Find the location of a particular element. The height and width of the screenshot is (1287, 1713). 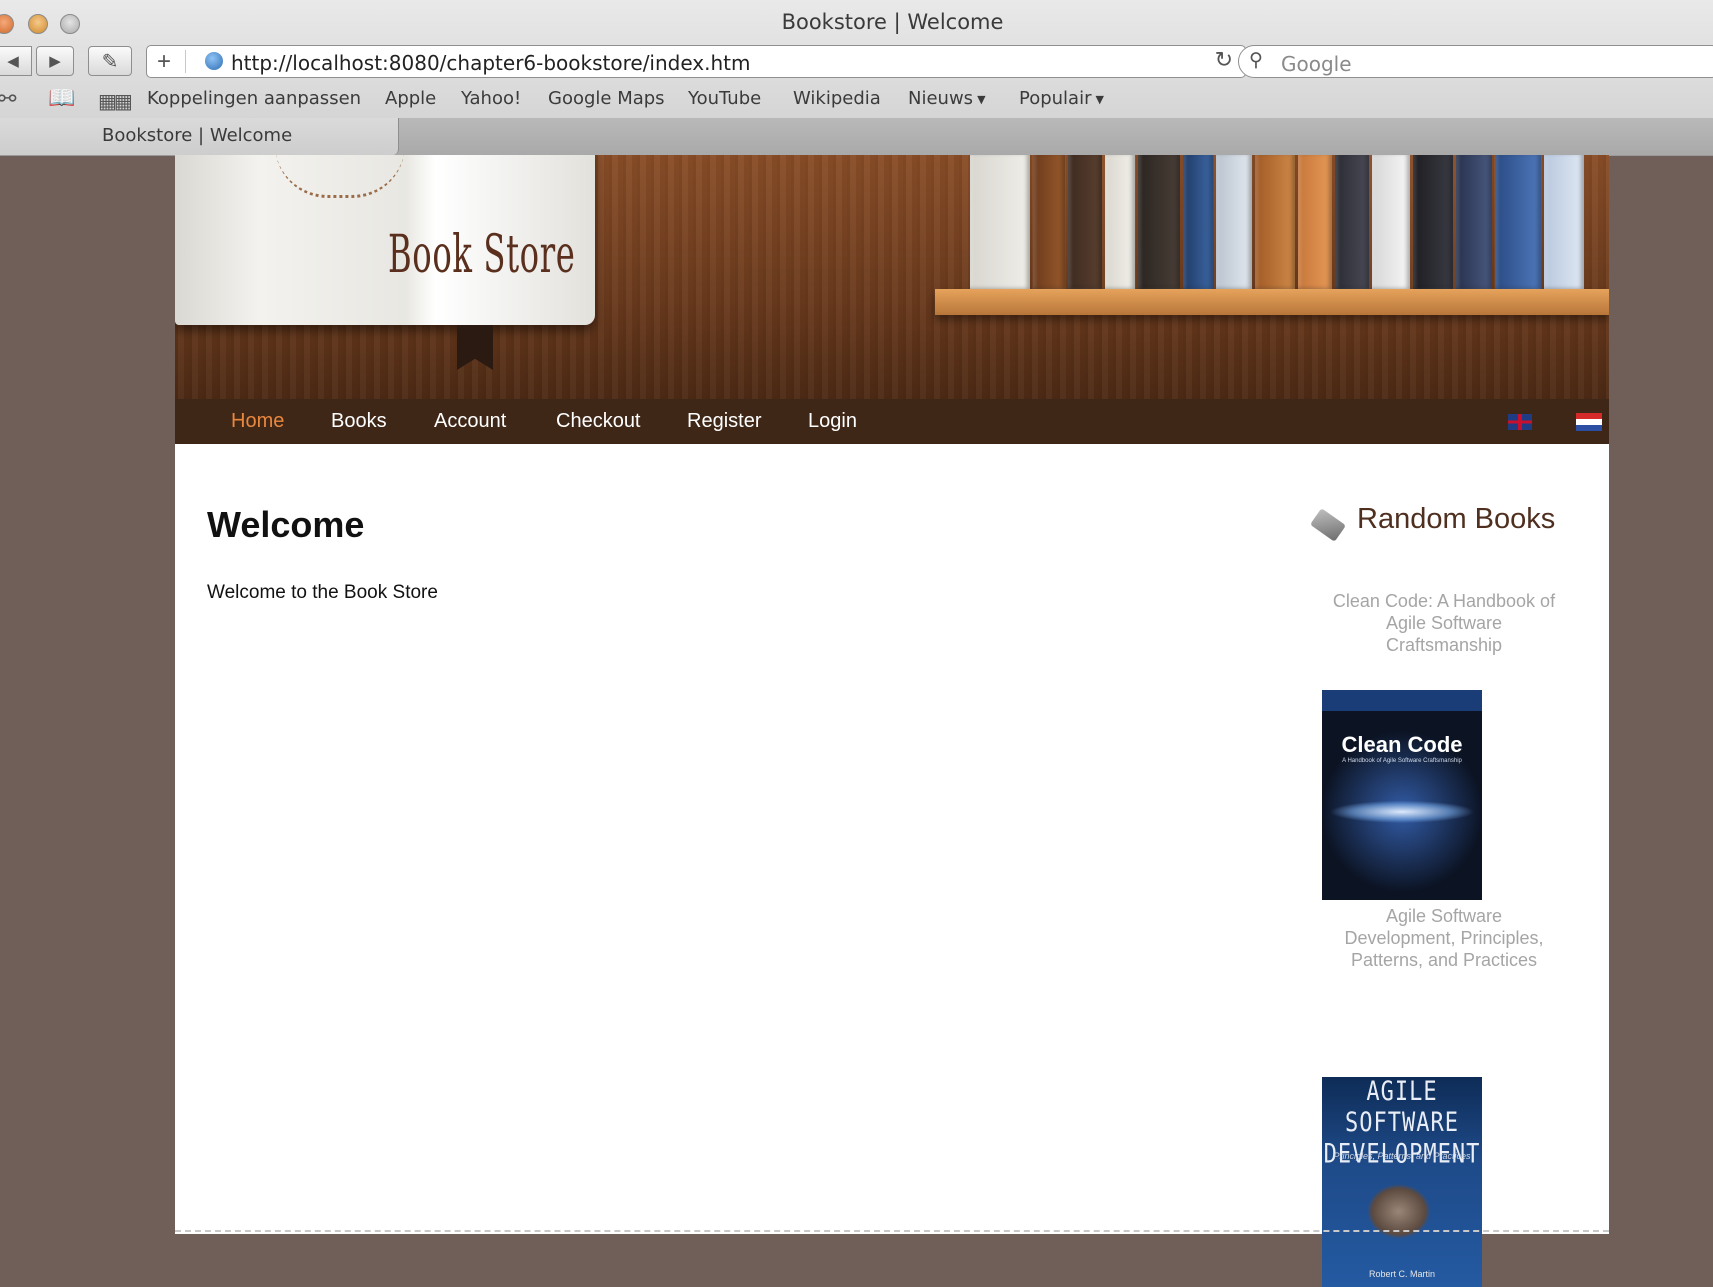

search-icon: ⚲ is located at coordinates (1256, 60).